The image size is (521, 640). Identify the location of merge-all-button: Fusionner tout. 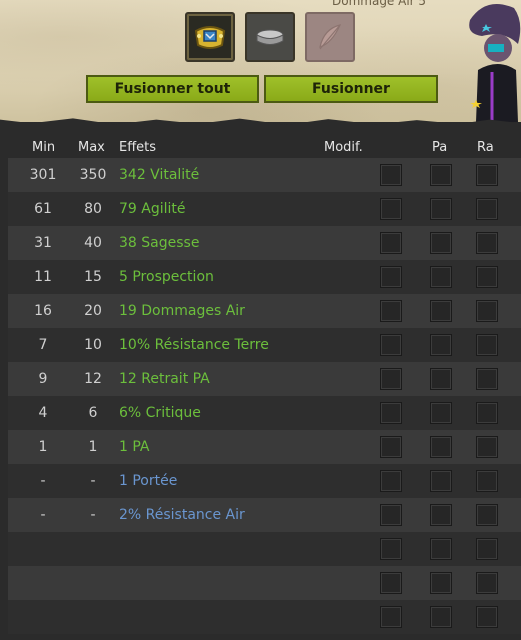
(172, 89).